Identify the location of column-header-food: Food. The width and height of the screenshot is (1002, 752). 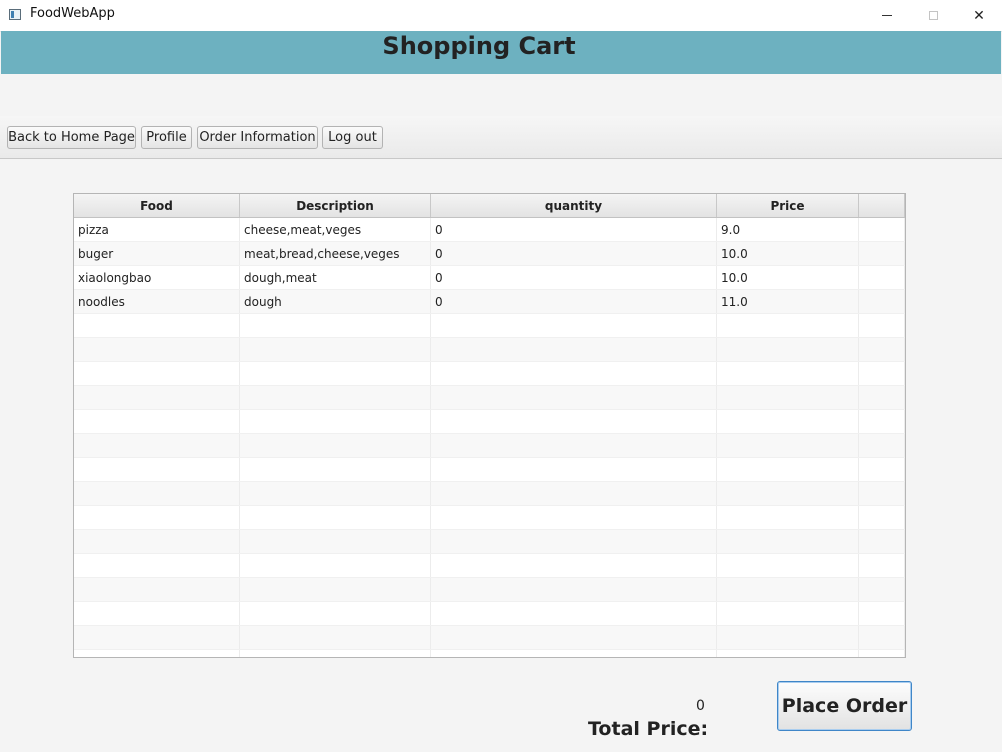
(157, 205).